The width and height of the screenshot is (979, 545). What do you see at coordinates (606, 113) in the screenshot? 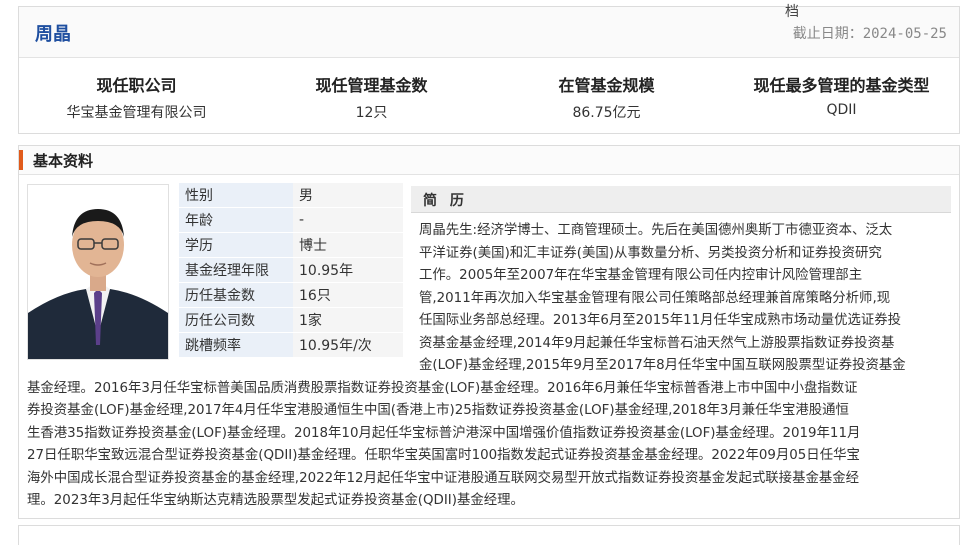
I see `stat-value: 86.75亿元` at bounding box center [606, 113].